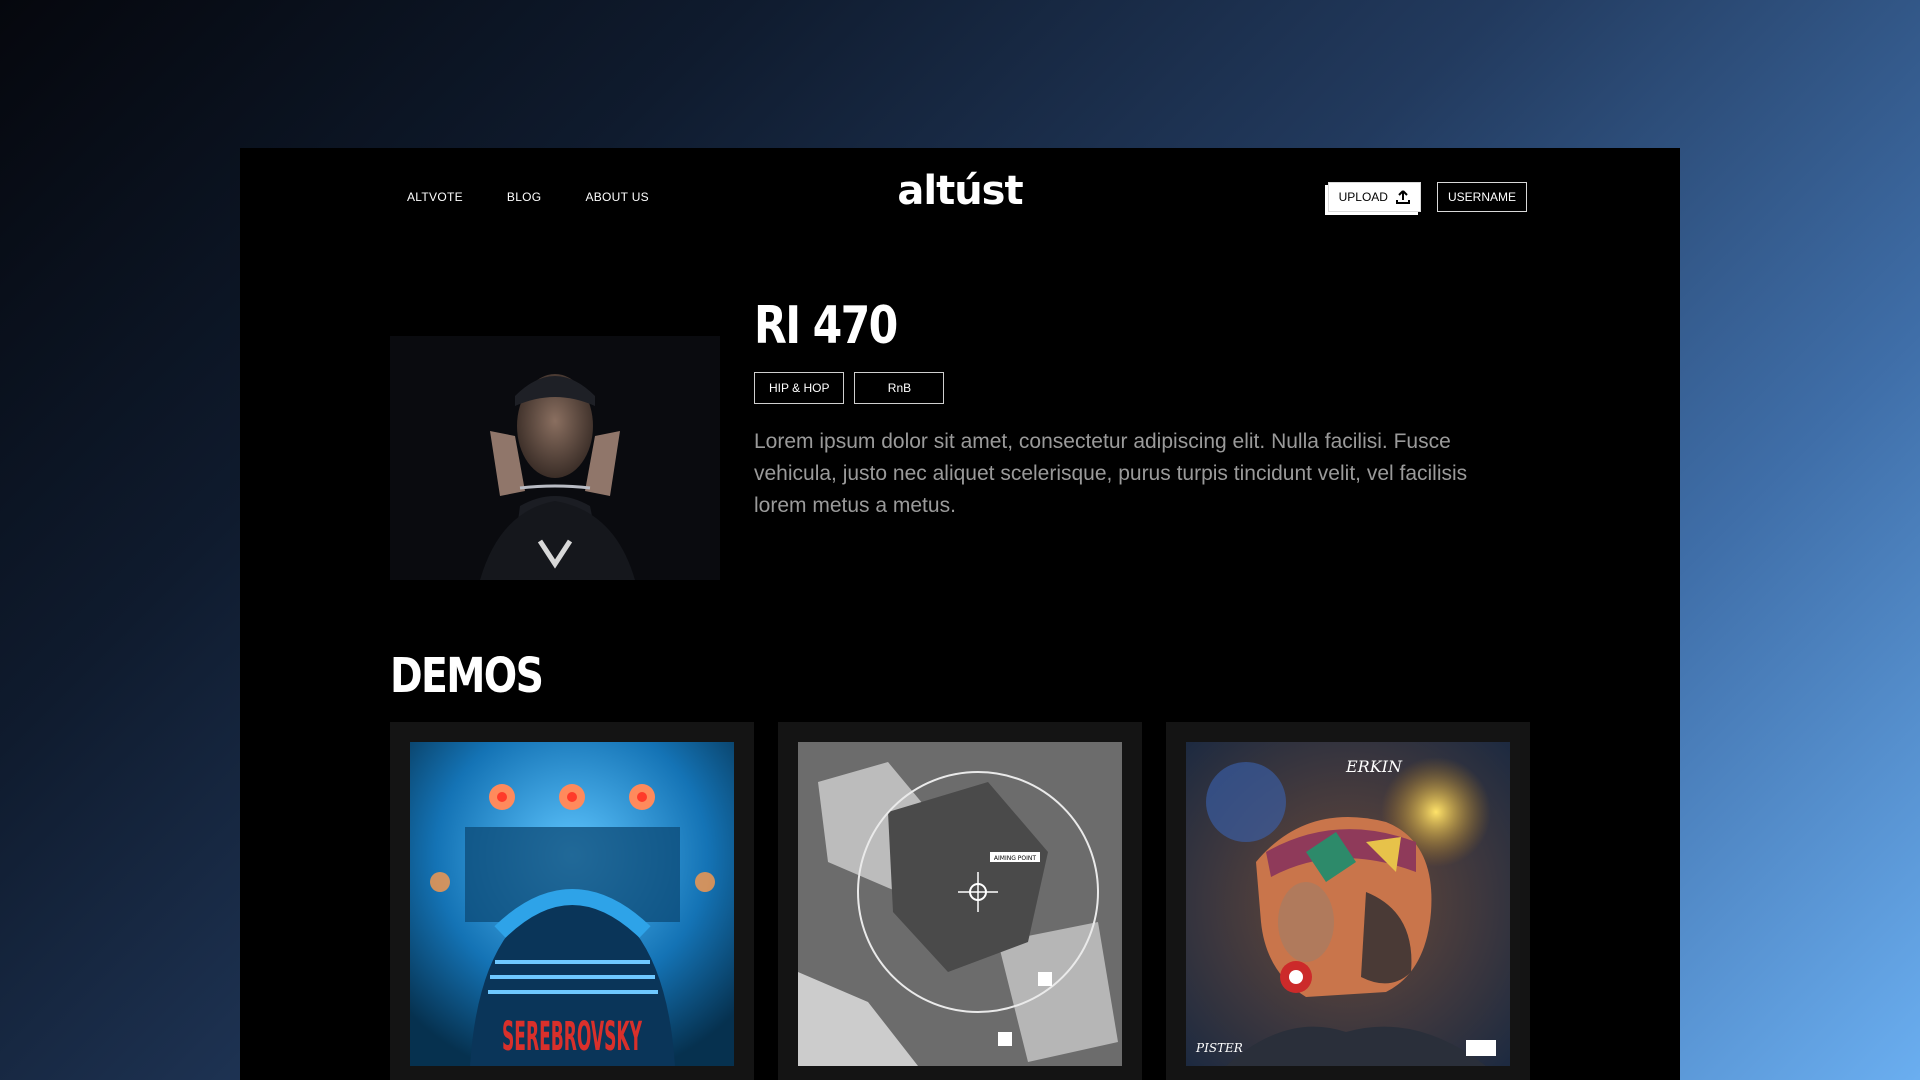 This screenshot has height=1080, width=1920. I want to click on demo-cover-title: SEREBROVSKY, so click(572, 1037).